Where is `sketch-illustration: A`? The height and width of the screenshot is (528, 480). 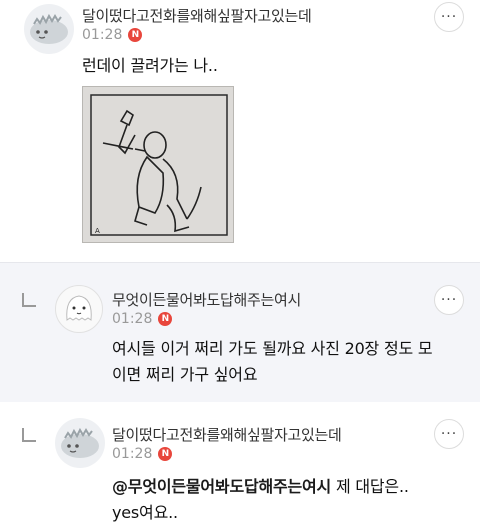 sketch-illustration: A is located at coordinates (158, 164).